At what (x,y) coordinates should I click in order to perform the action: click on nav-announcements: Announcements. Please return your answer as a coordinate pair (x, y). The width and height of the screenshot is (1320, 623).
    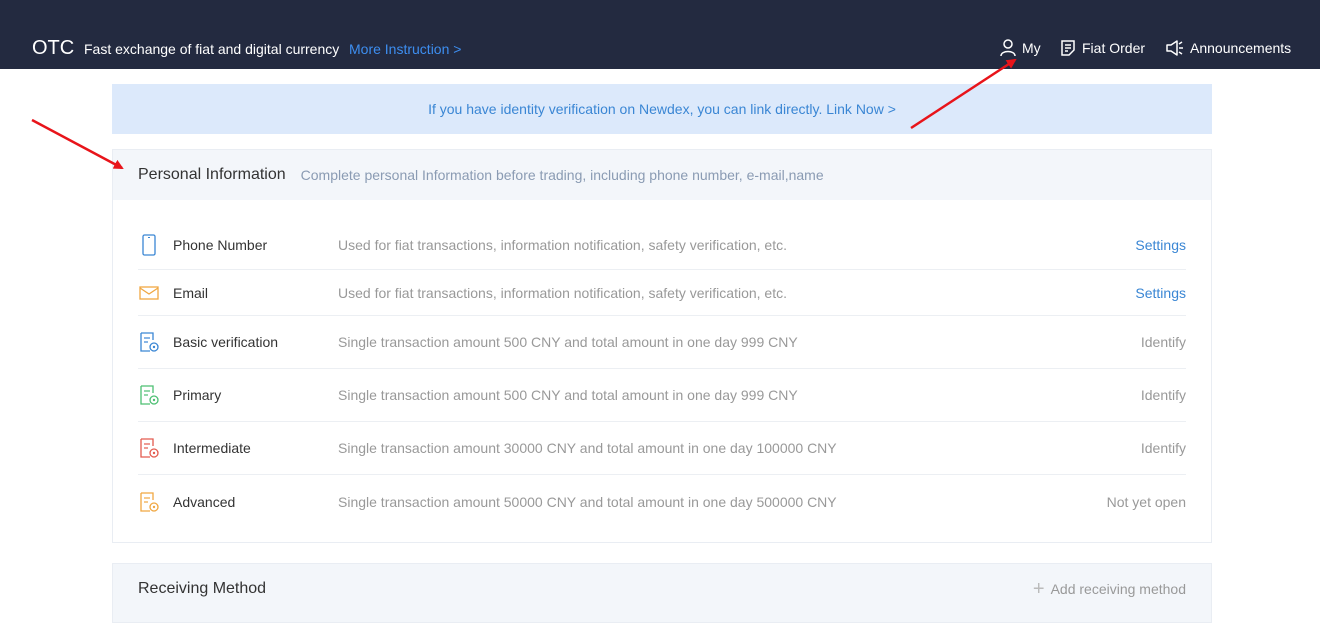
    Looking at the image, I should click on (1228, 48).